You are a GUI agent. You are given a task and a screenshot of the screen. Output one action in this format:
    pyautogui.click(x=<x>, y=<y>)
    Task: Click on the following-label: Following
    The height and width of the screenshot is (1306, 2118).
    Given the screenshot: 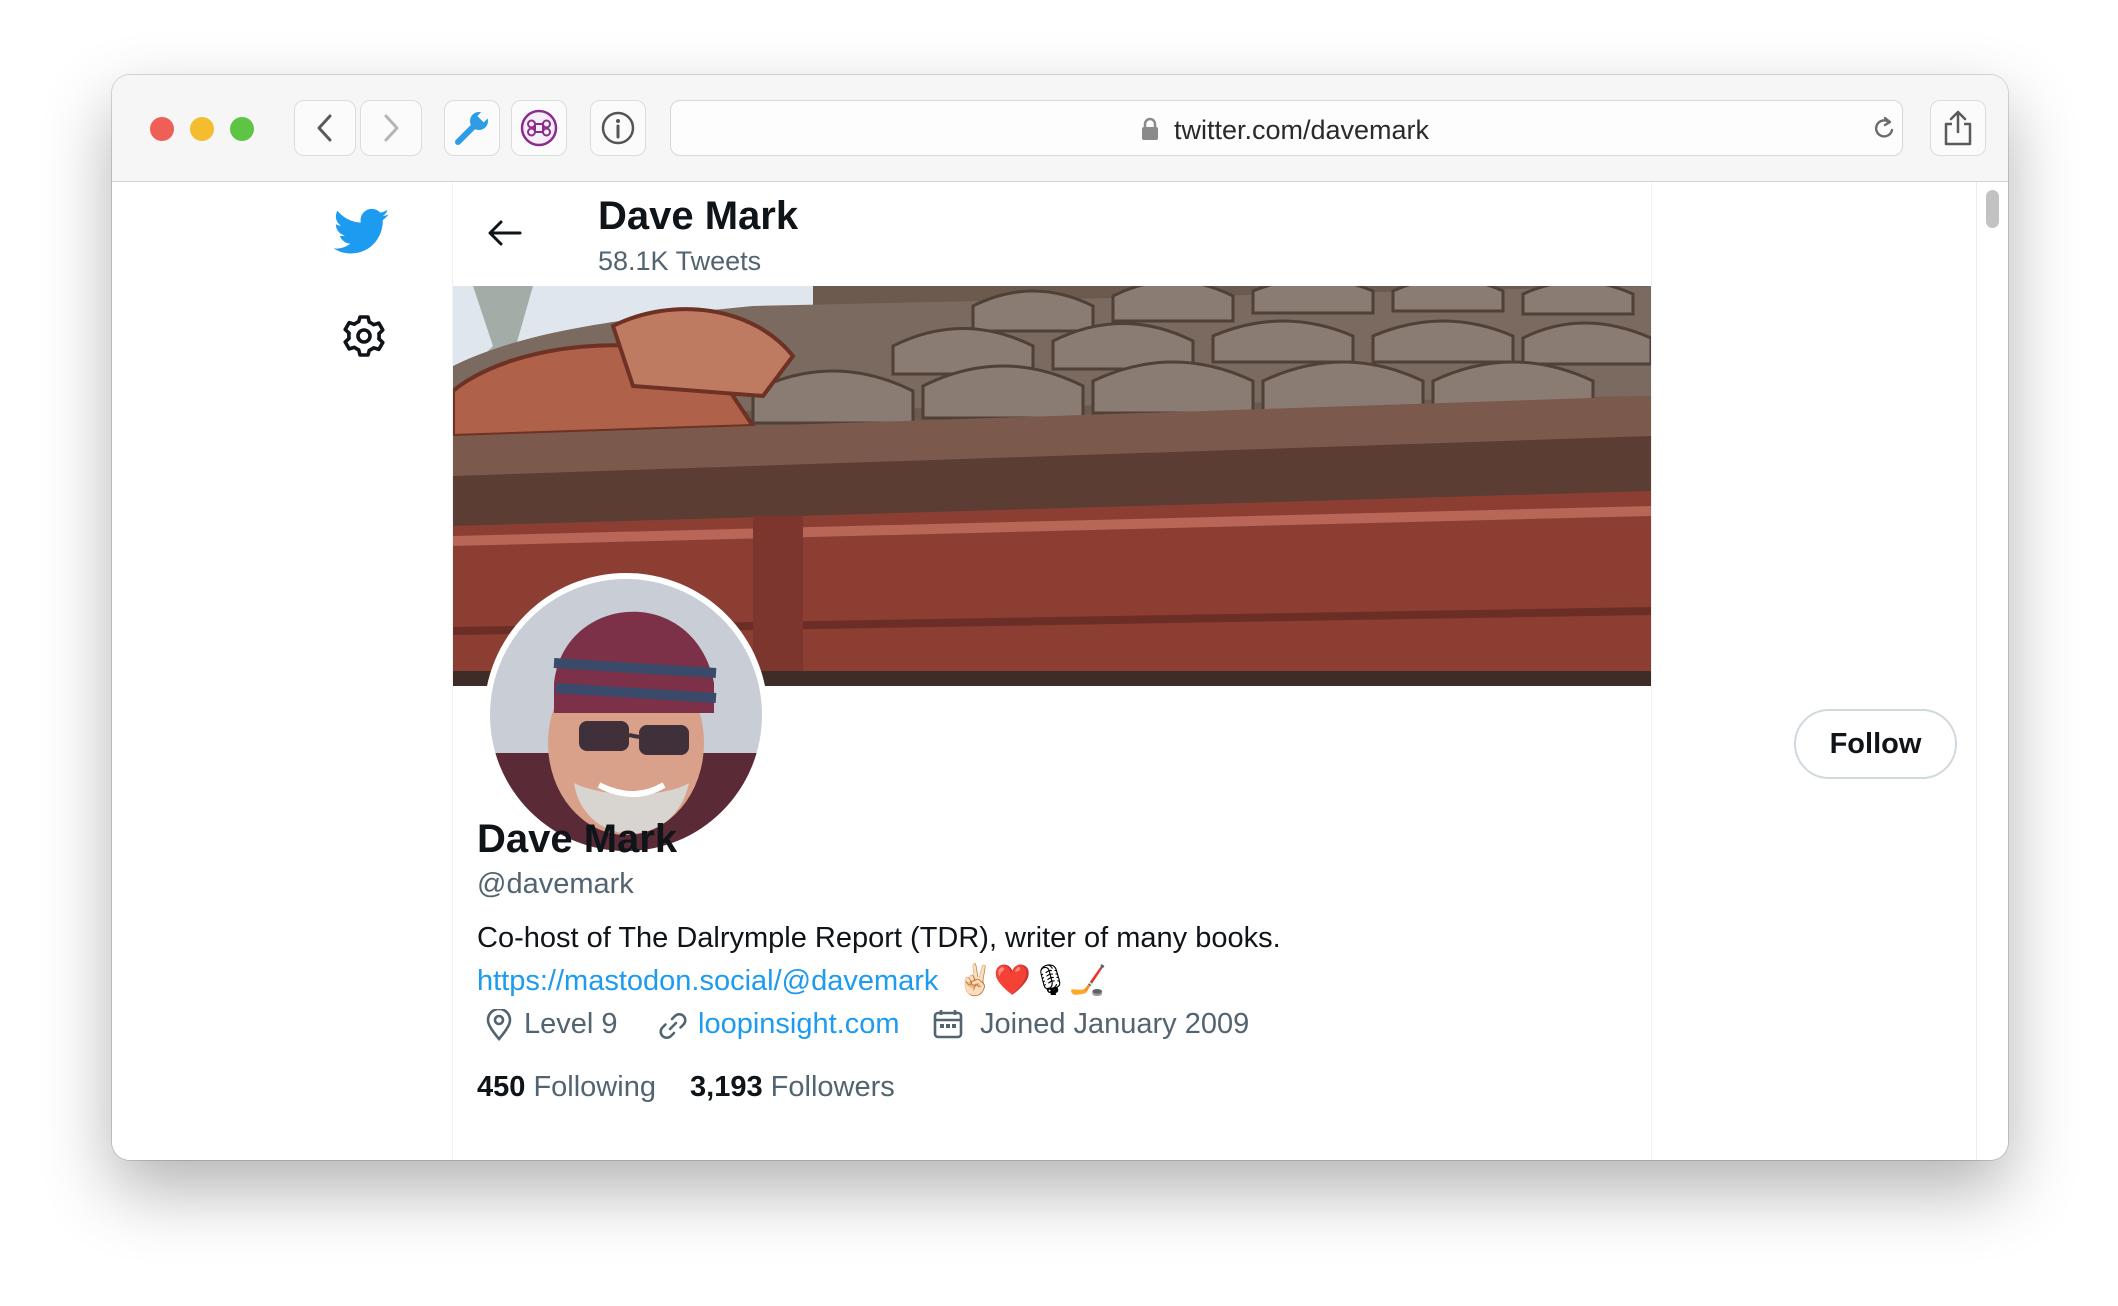 What is the action you would take?
    pyautogui.click(x=594, y=1087)
    